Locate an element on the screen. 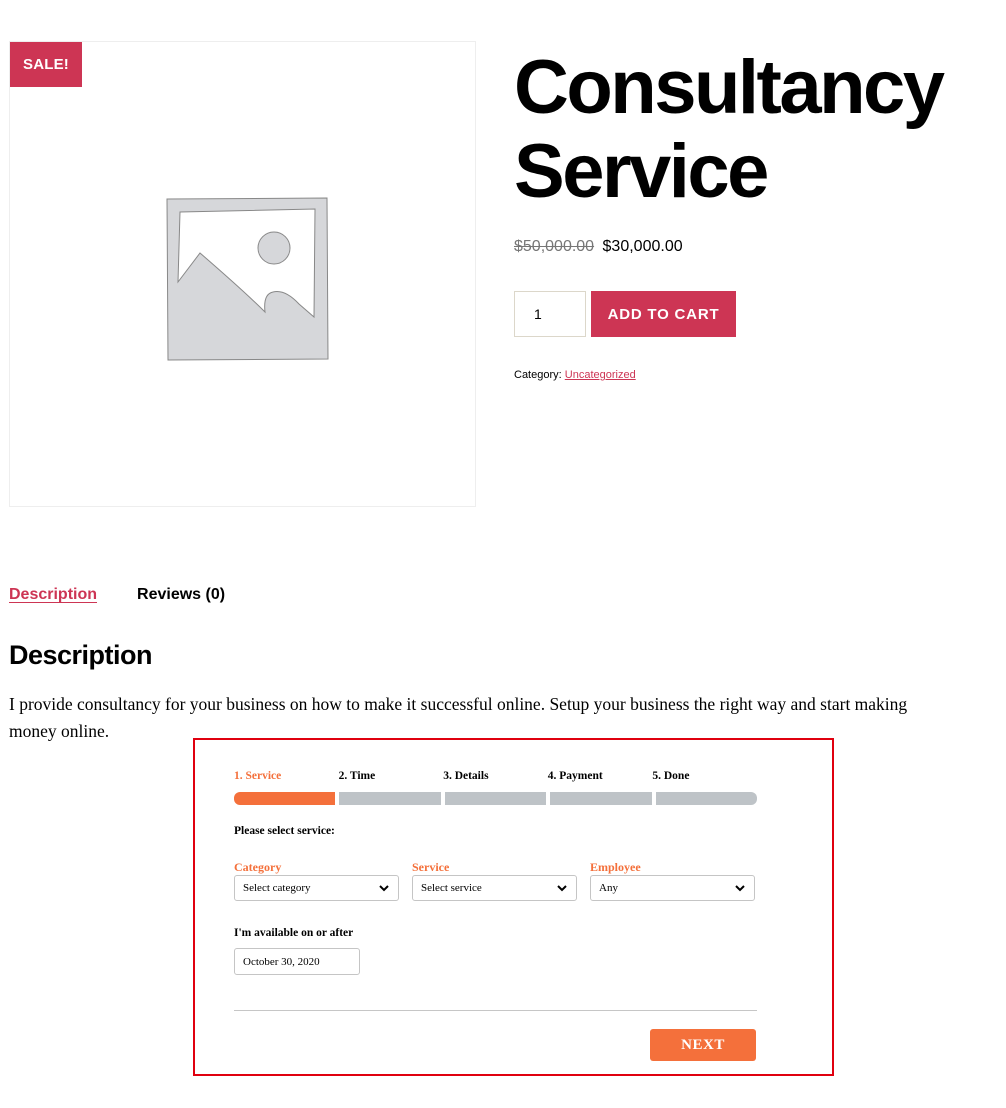 The height and width of the screenshot is (1108, 1006). category-link: Uncategorized is located at coordinates (600, 375).